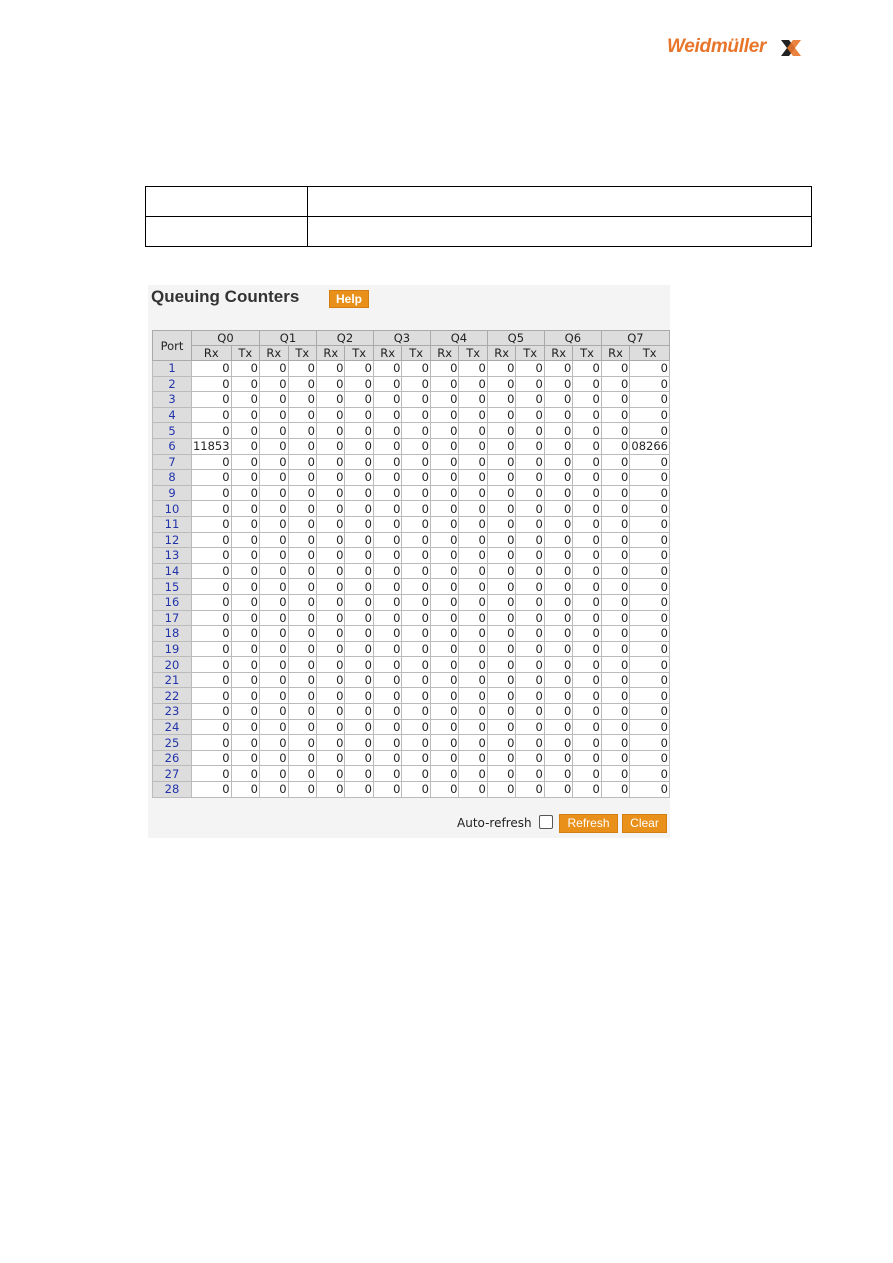  I want to click on port-link: 7, so click(172, 462).